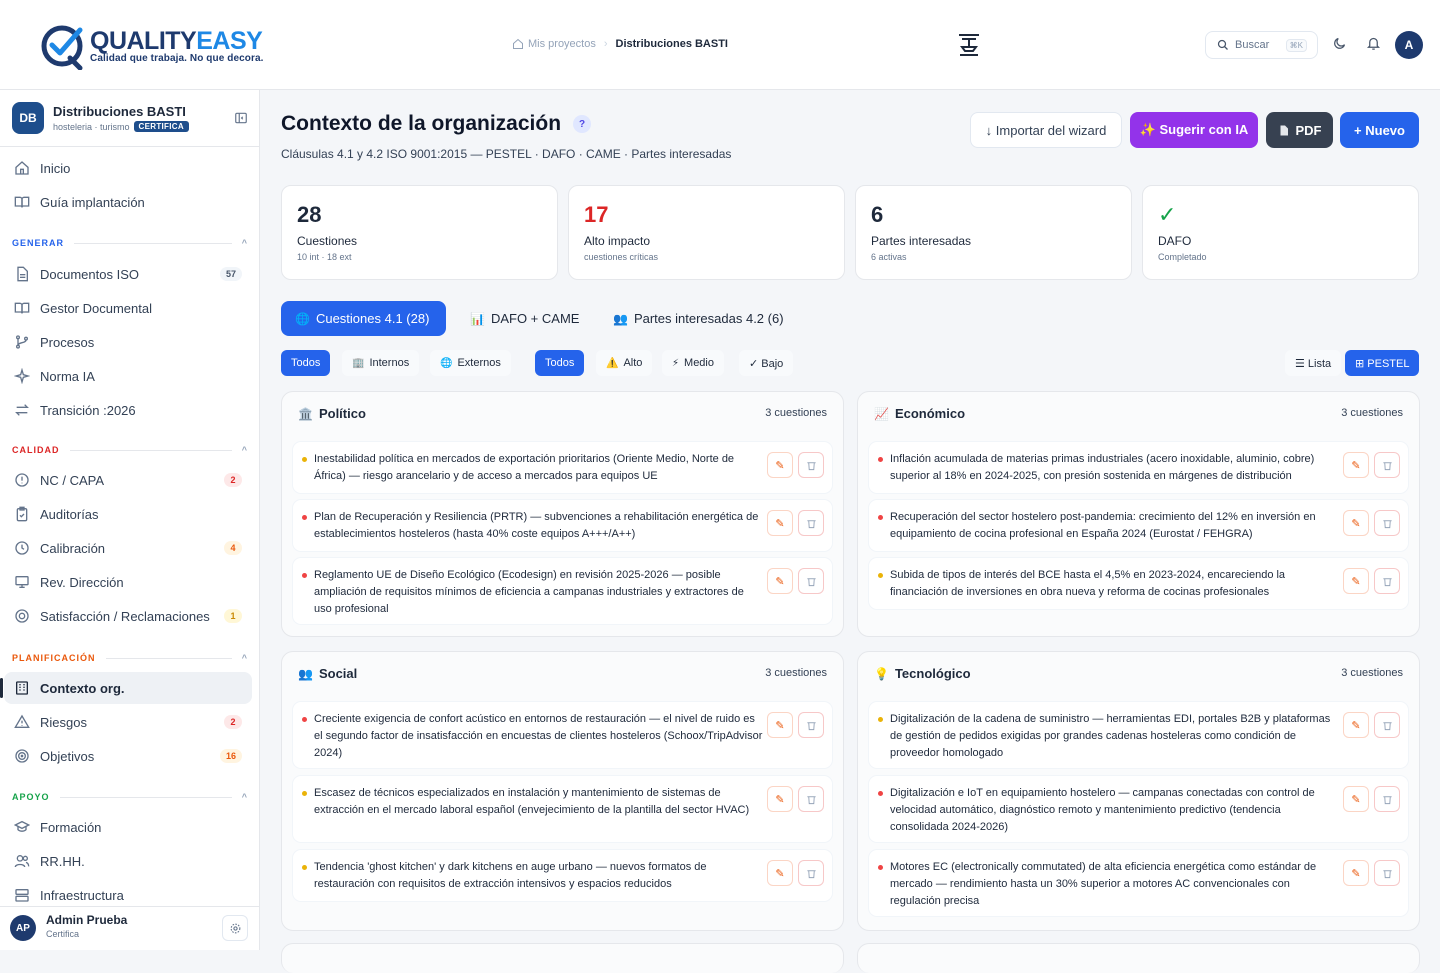 This screenshot has width=1440, height=973. Describe the element at coordinates (23, 928) in the screenshot. I see `user-avatar: AP` at that location.